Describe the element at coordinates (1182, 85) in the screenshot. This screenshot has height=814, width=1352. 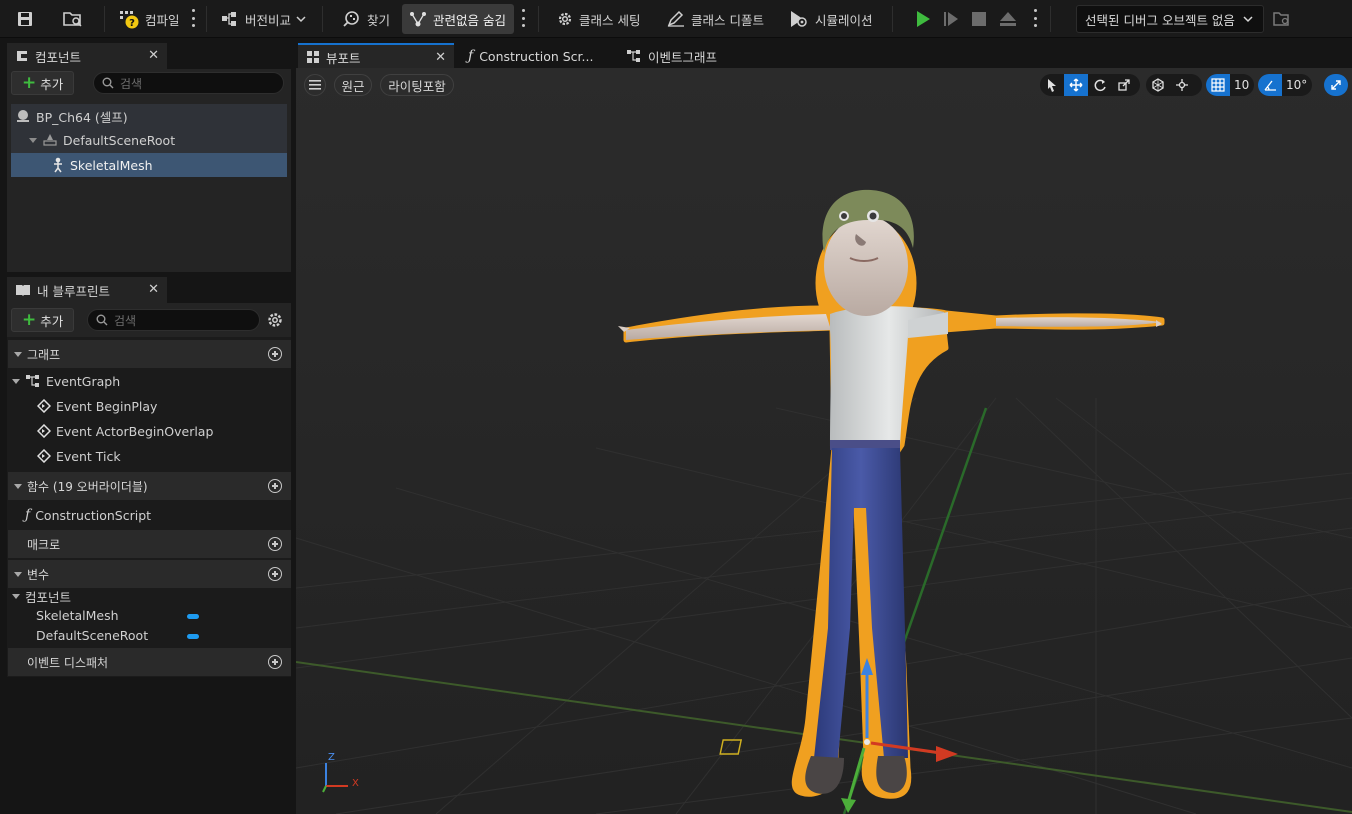
I see `surface-snap-icon` at that location.